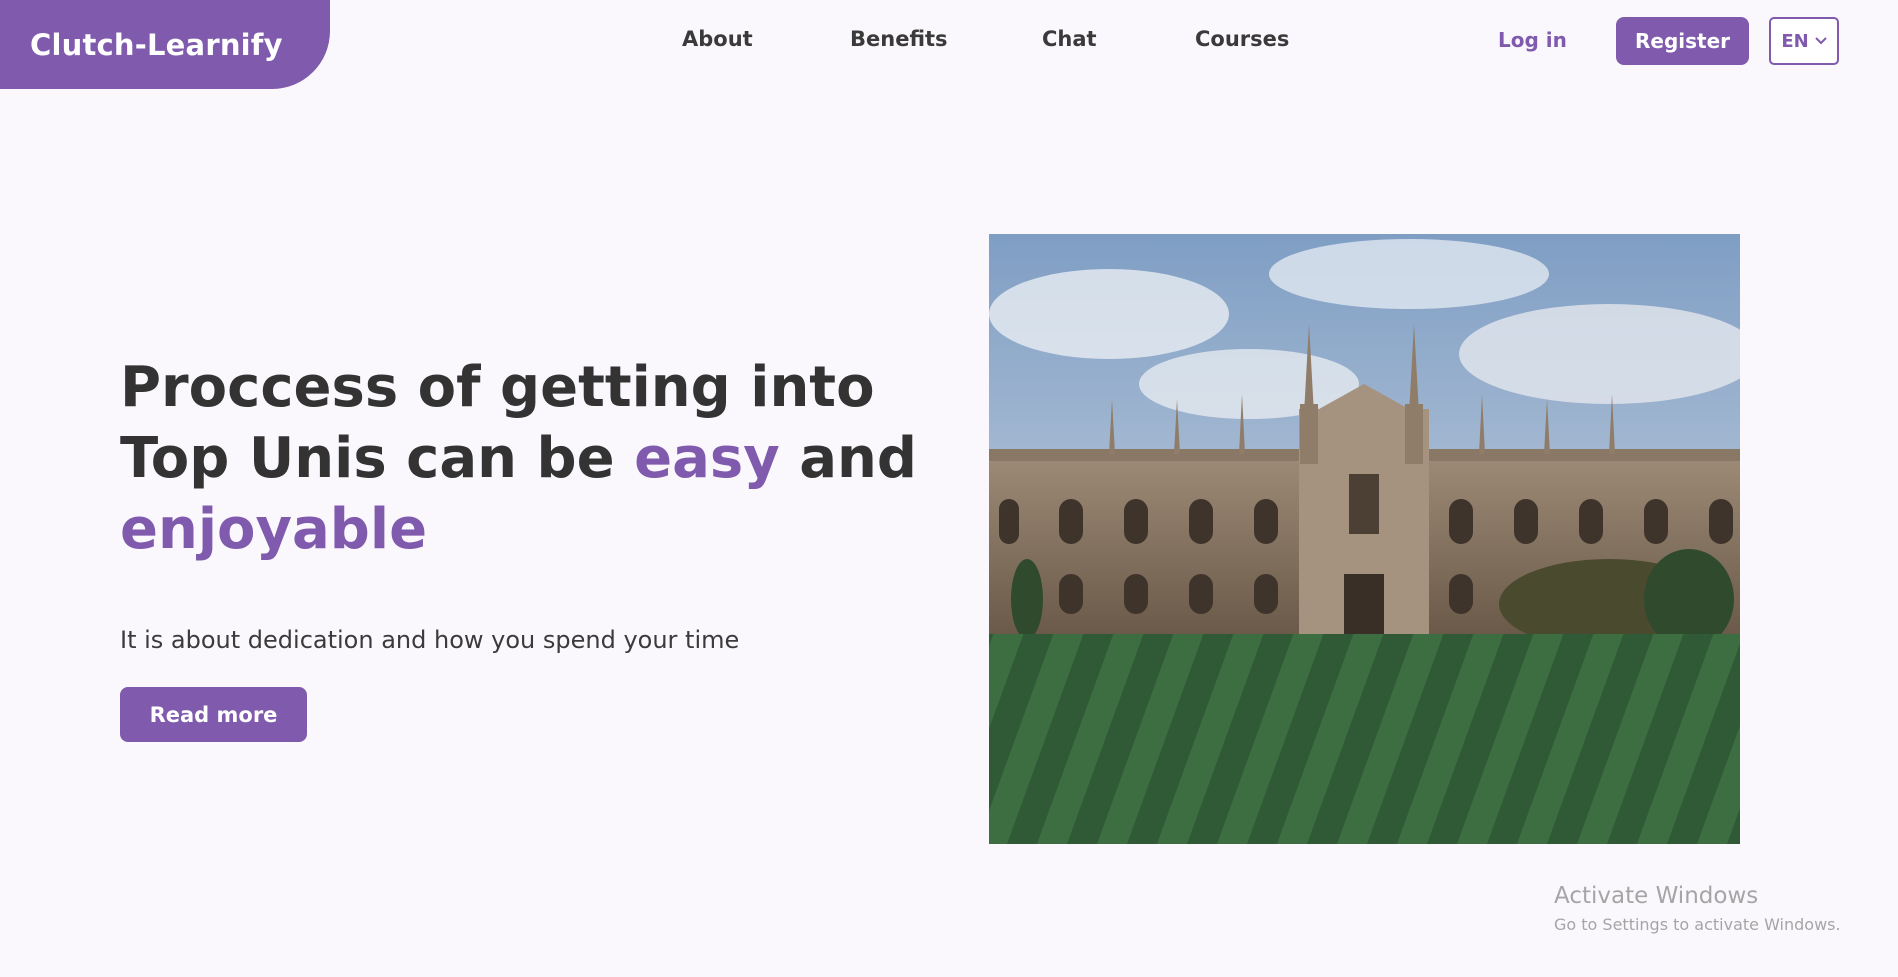 Image resolution: width=1898 pixels, height=977 pixels. I want to click on activation-title: Activate Windows, so click(1656, 896).